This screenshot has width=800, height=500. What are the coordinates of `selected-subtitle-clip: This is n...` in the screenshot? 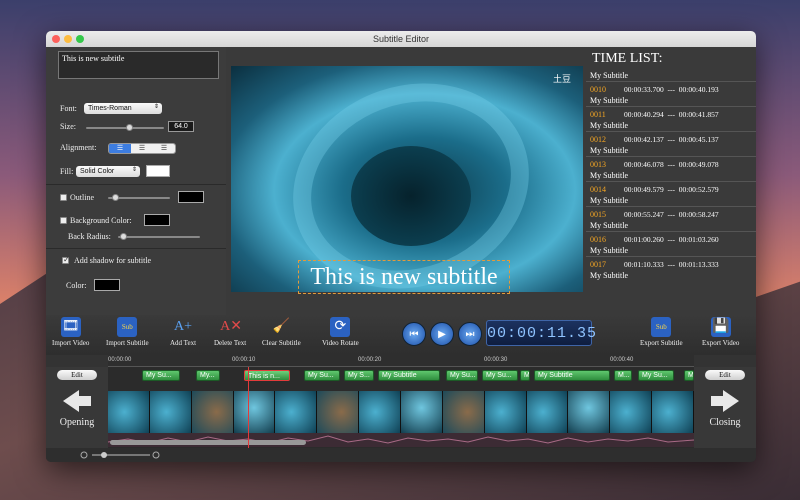 It's located at (267, 375).